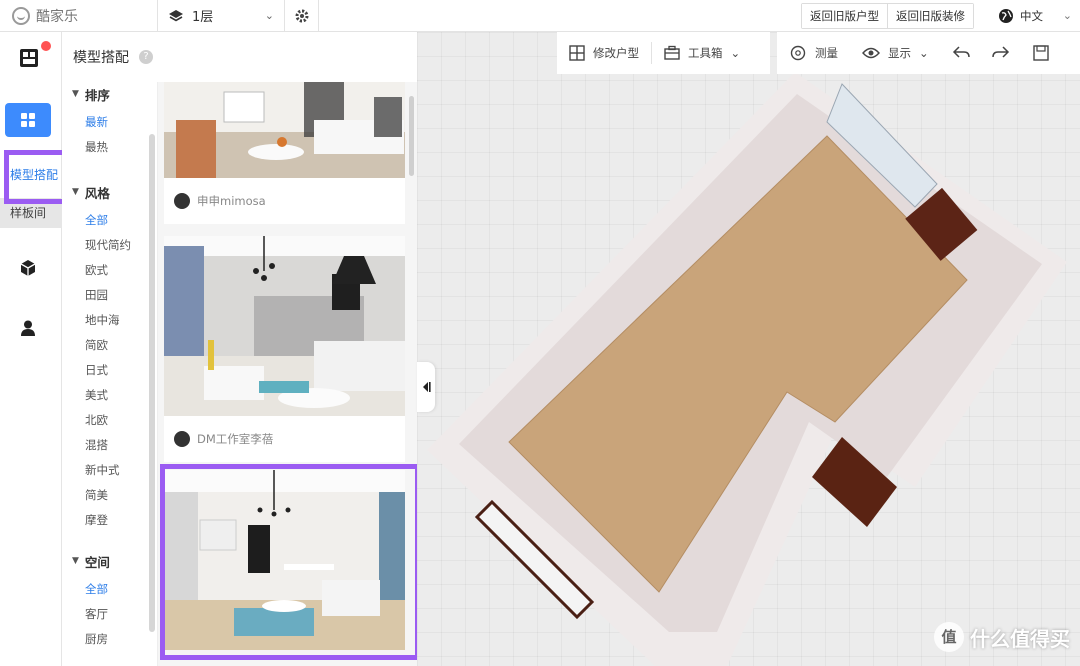  I want to click on model-card: 申申mimosa, so click(284, 153).